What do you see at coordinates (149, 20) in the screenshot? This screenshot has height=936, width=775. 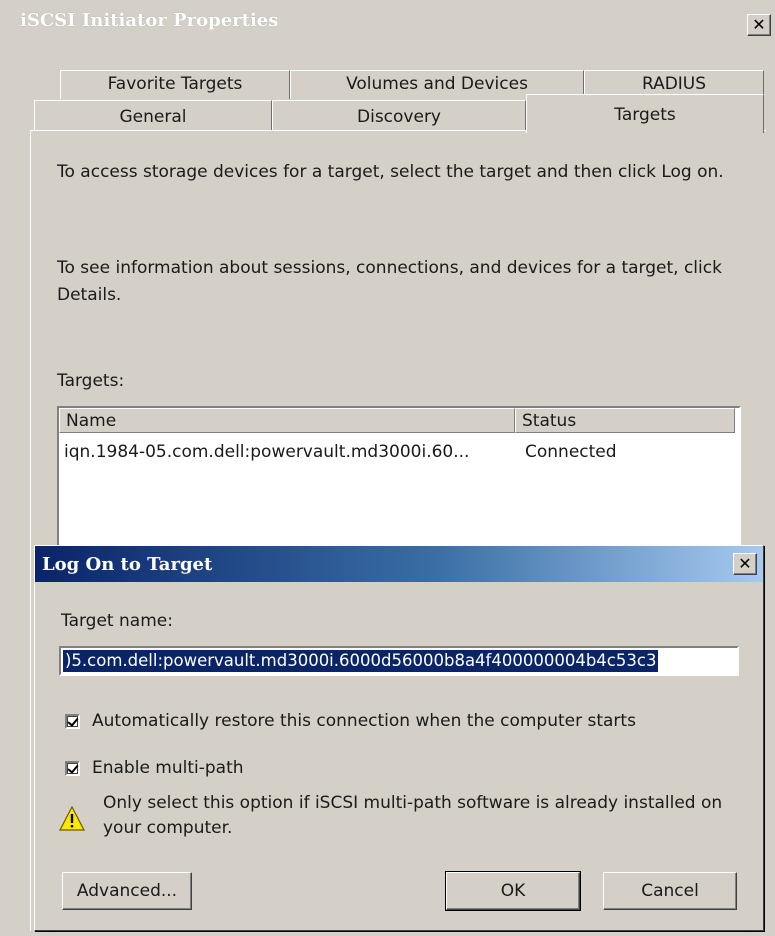 I see `window-title: iSCSI Initiator Properties` at bounding box center [149, 20].